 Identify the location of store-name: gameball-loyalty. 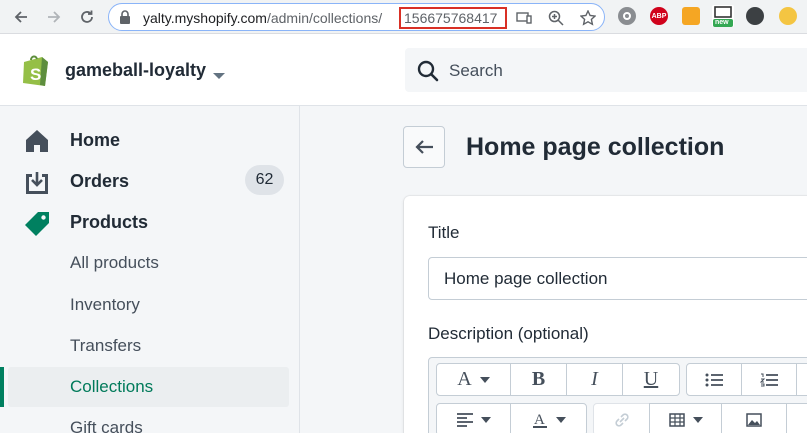
(135, 70).